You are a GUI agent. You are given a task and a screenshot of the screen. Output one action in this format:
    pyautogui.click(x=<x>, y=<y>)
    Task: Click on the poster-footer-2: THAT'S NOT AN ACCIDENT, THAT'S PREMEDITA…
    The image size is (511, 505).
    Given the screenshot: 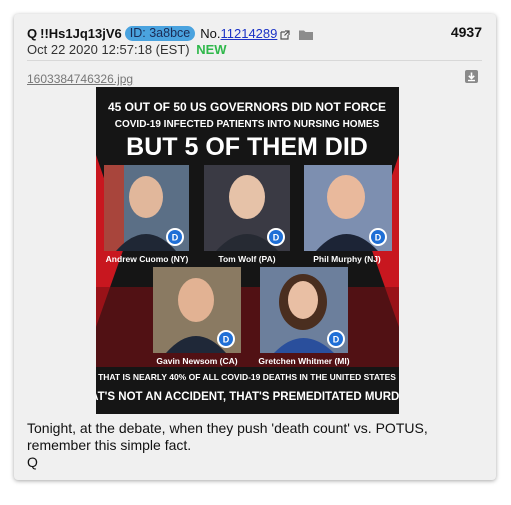 What is the action you would take?
    pyautogui.click(x=247, y=397)
    